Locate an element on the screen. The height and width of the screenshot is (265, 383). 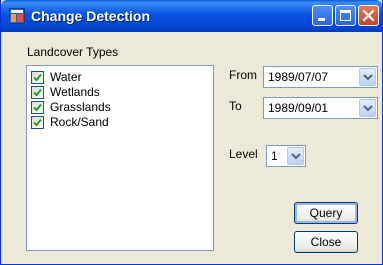
grasslands-checkbox is located at coordinates (37, 107).